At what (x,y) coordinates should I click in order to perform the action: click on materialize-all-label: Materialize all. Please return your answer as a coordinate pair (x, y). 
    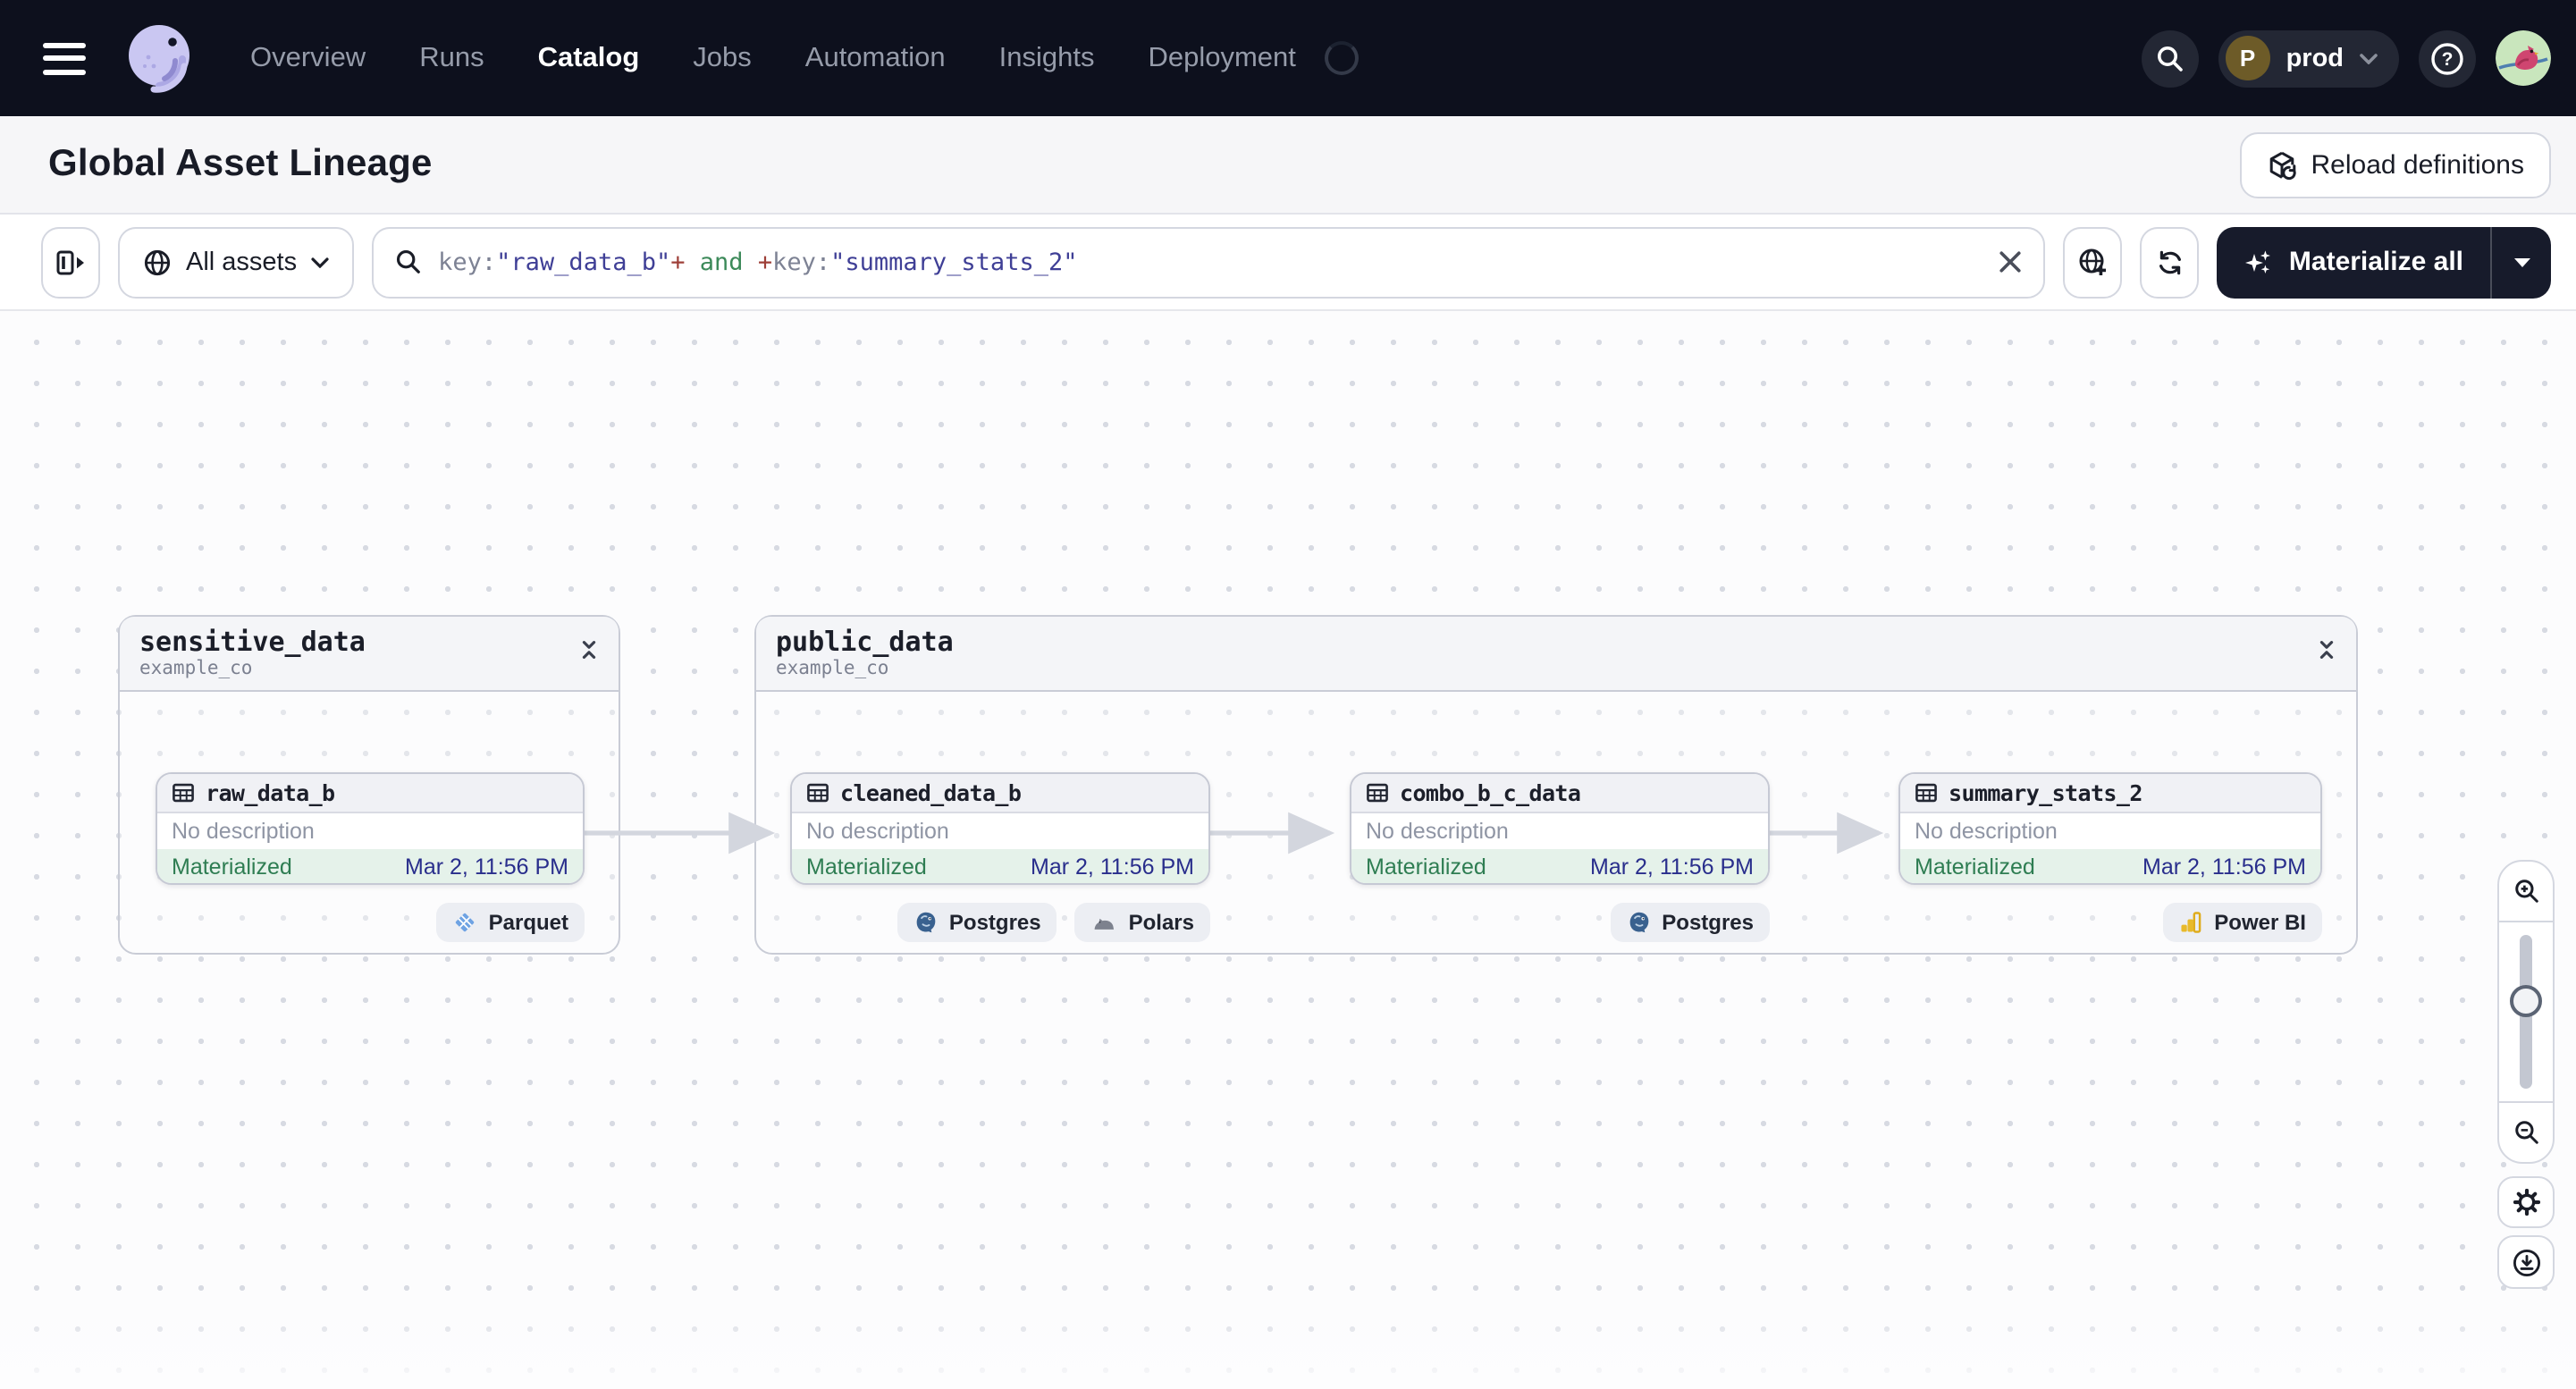
    Looking at the image, I should click on (2375, 262).